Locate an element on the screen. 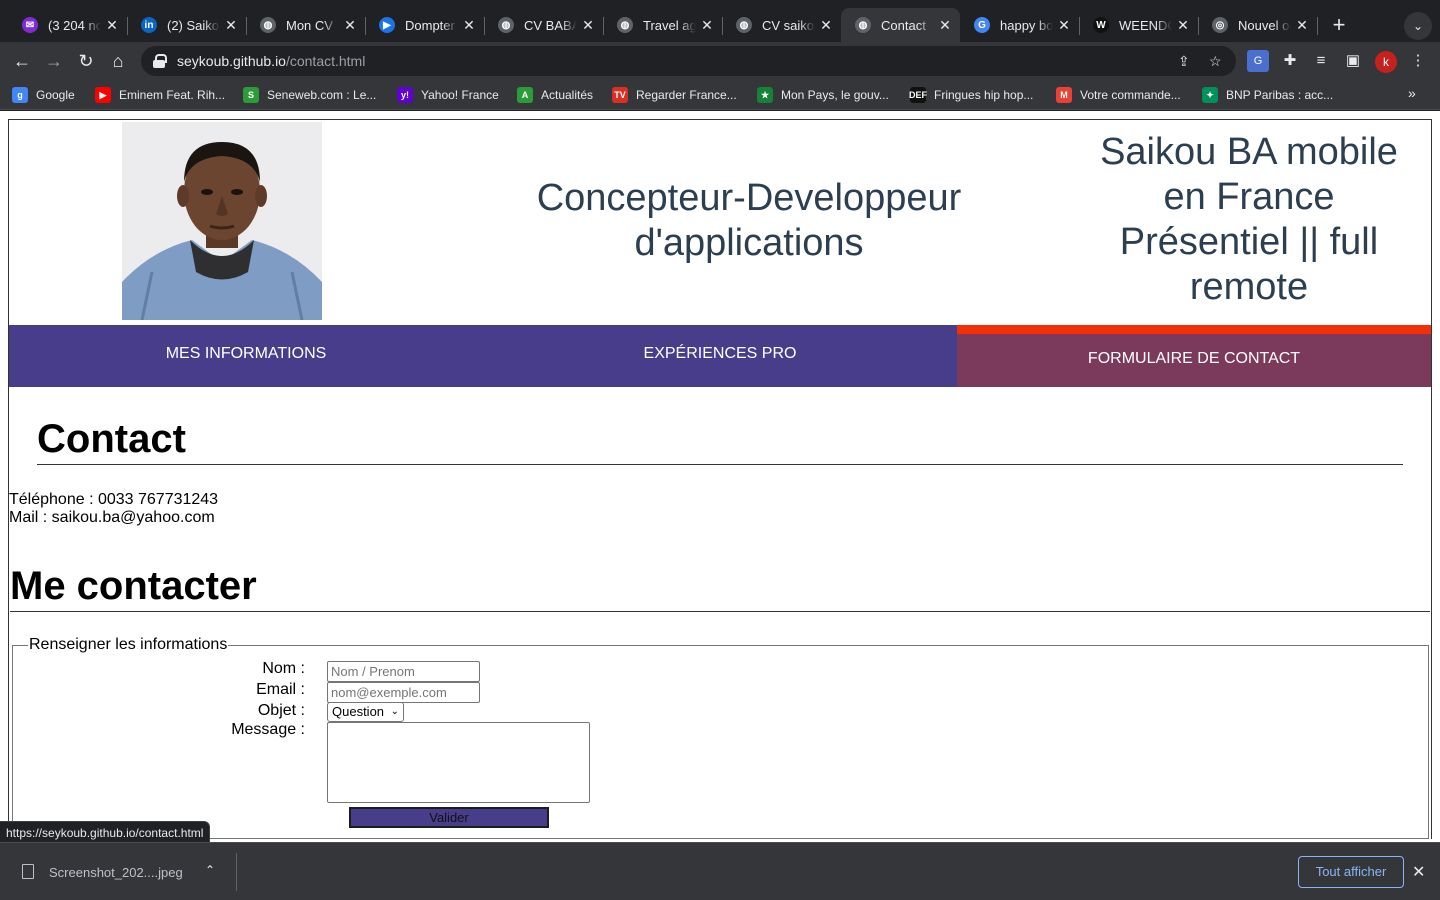  browser-tab: ▶ Dompter l ✕ is located at coordinates (425, 25).